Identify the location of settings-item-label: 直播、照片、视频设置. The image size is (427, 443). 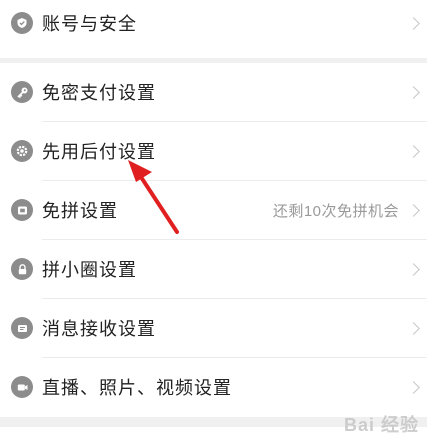
(137, 388).